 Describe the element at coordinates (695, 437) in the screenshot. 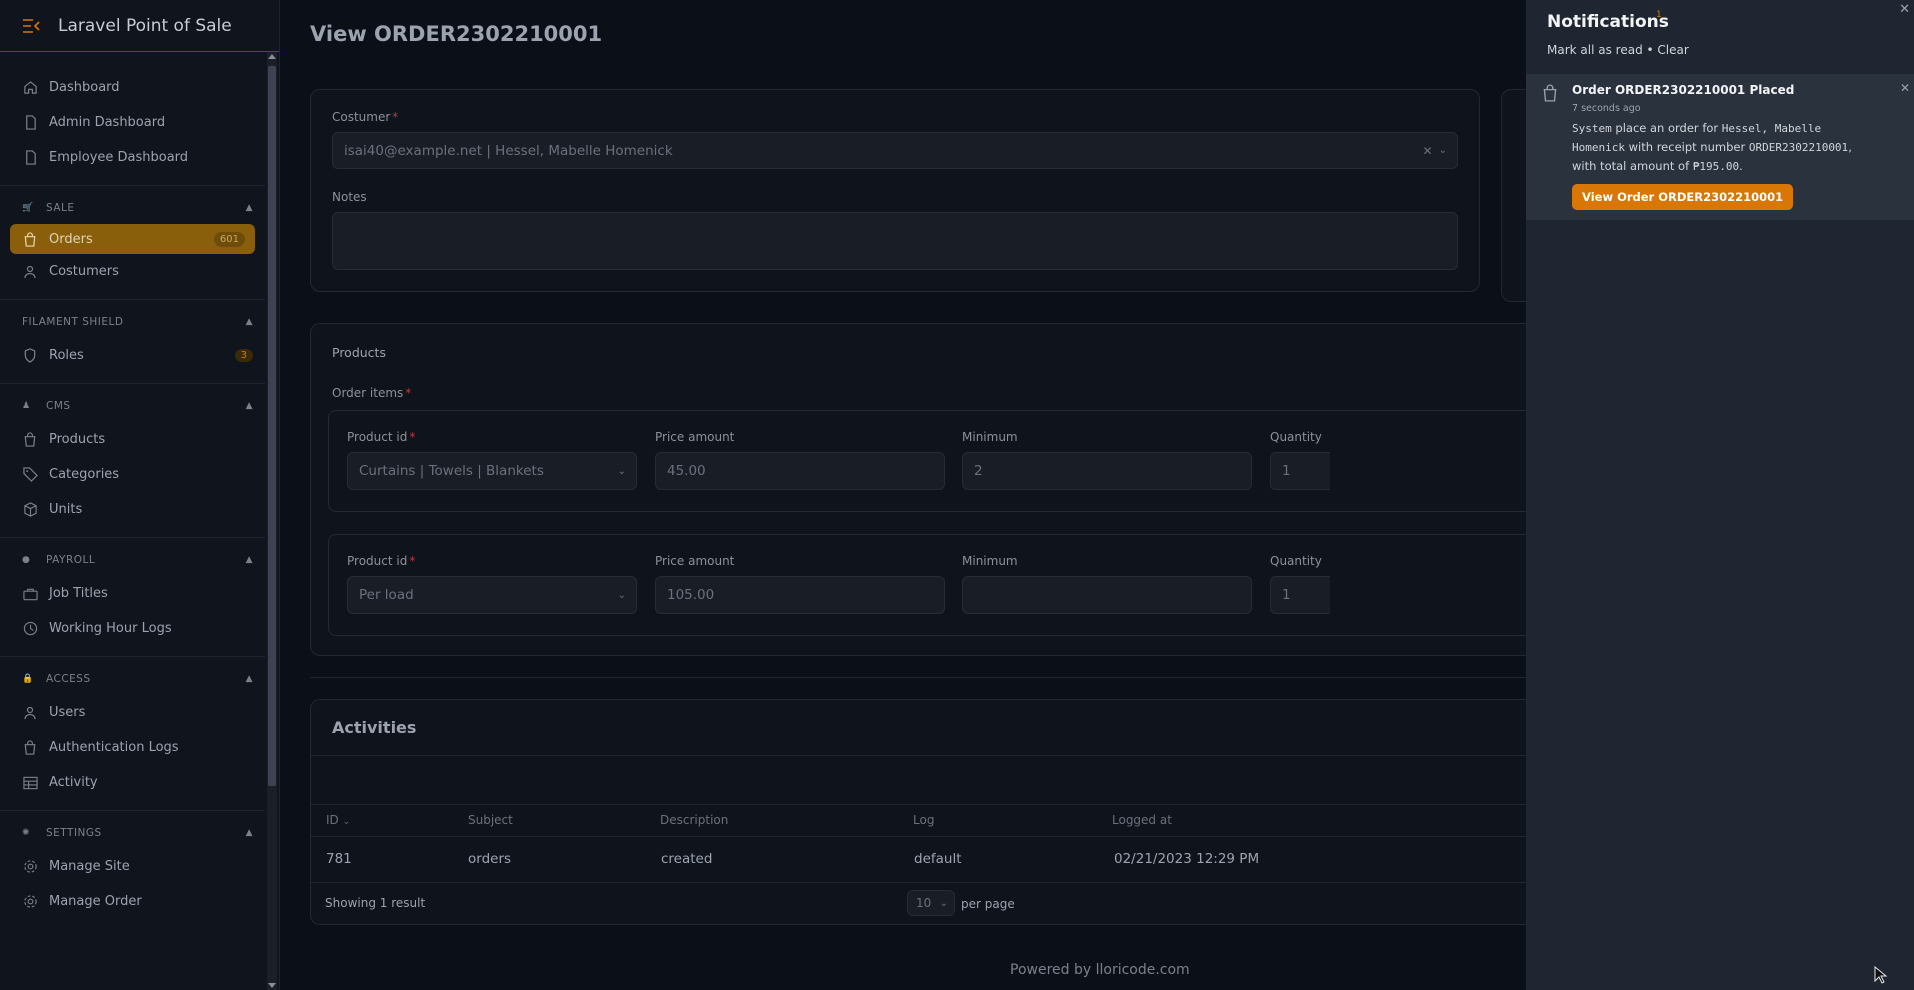

I see `price-amount-label: Price amount` at that location.